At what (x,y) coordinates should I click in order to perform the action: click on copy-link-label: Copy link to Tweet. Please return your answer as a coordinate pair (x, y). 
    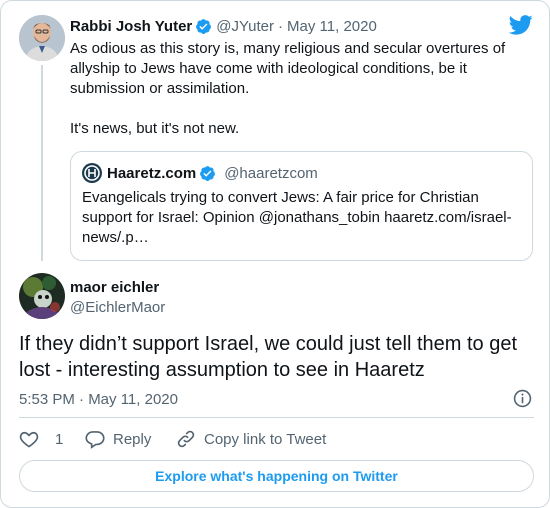
    Looking at the image, I should click on (265, 439).